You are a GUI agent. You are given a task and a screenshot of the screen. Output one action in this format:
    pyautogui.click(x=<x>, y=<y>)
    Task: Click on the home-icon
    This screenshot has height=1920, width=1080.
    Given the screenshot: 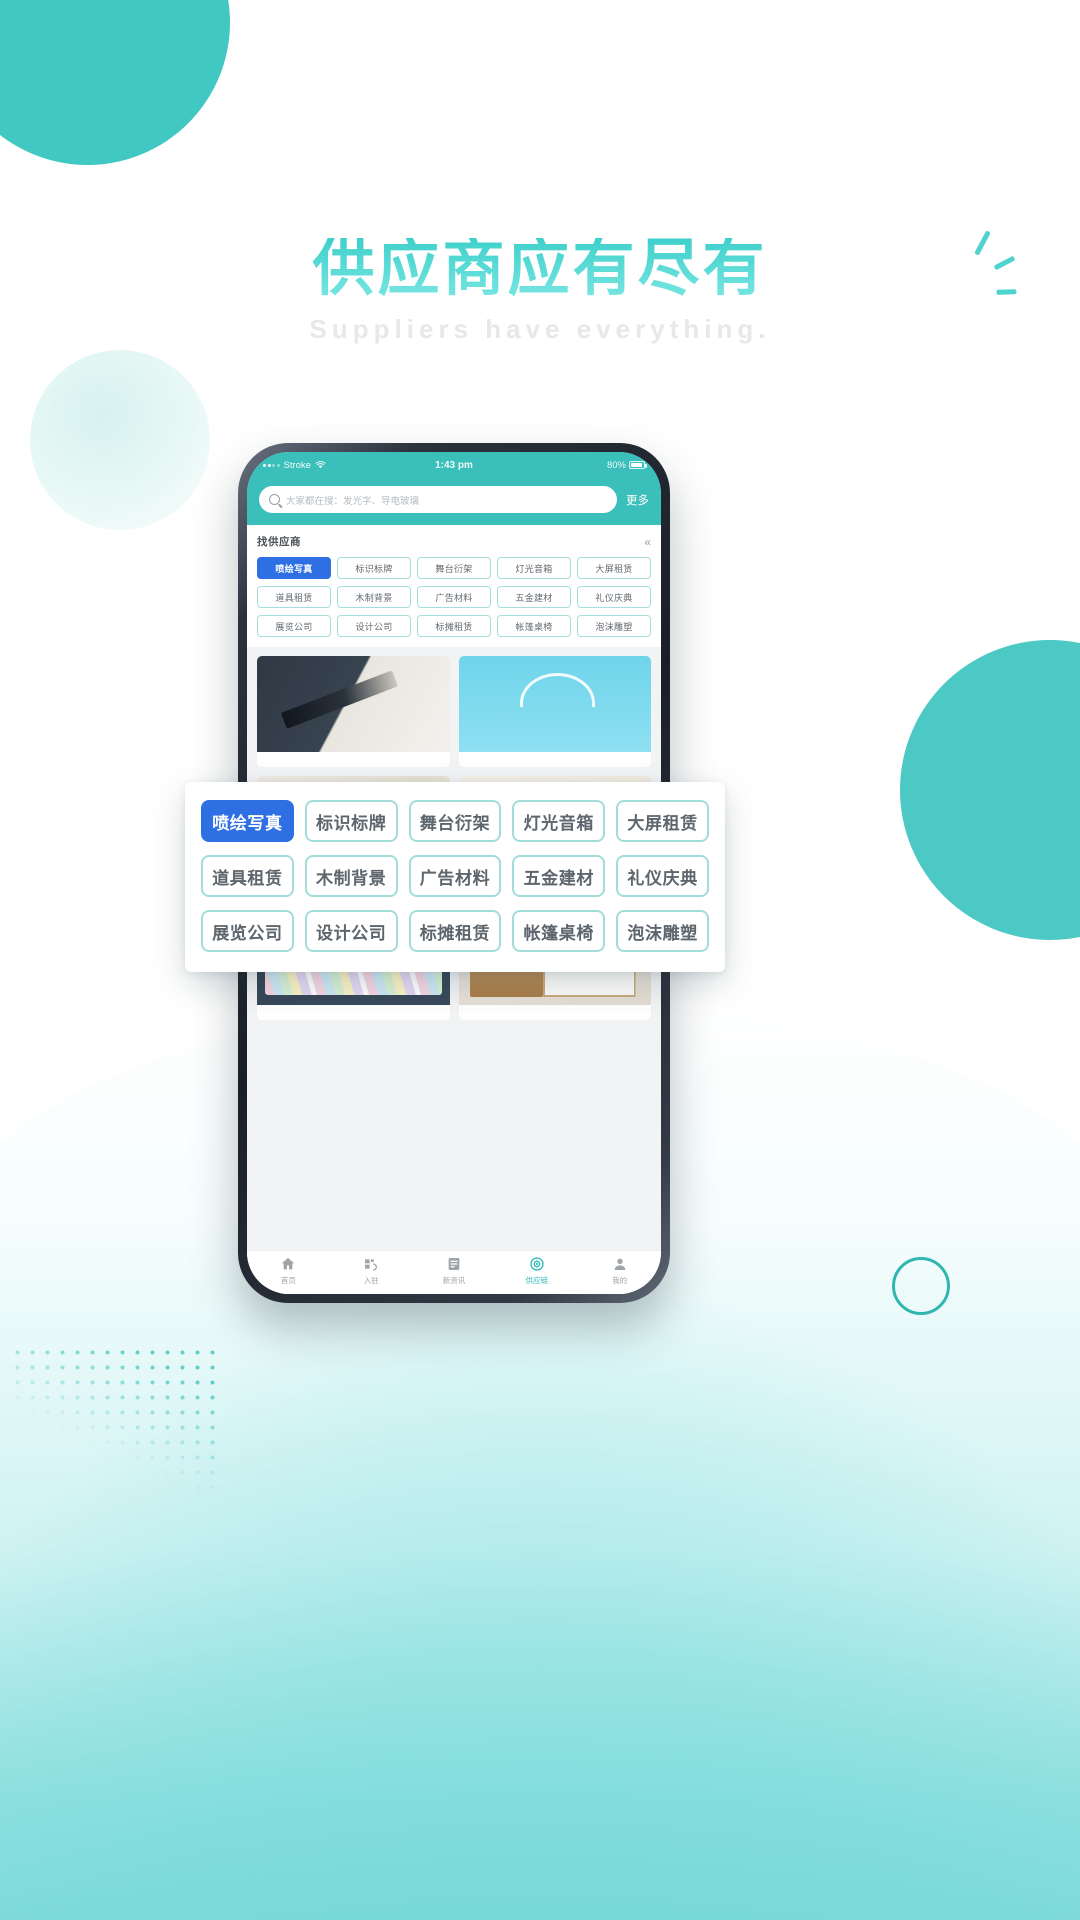 What is the action you would take?
    pyautogui.click(x=288, y=1264)
    